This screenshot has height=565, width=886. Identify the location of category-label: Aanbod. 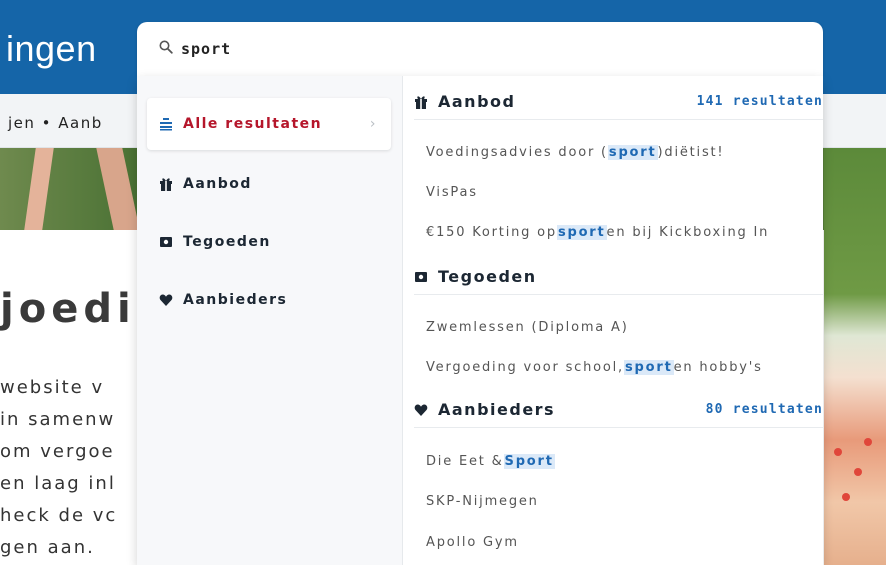
(217, 184).